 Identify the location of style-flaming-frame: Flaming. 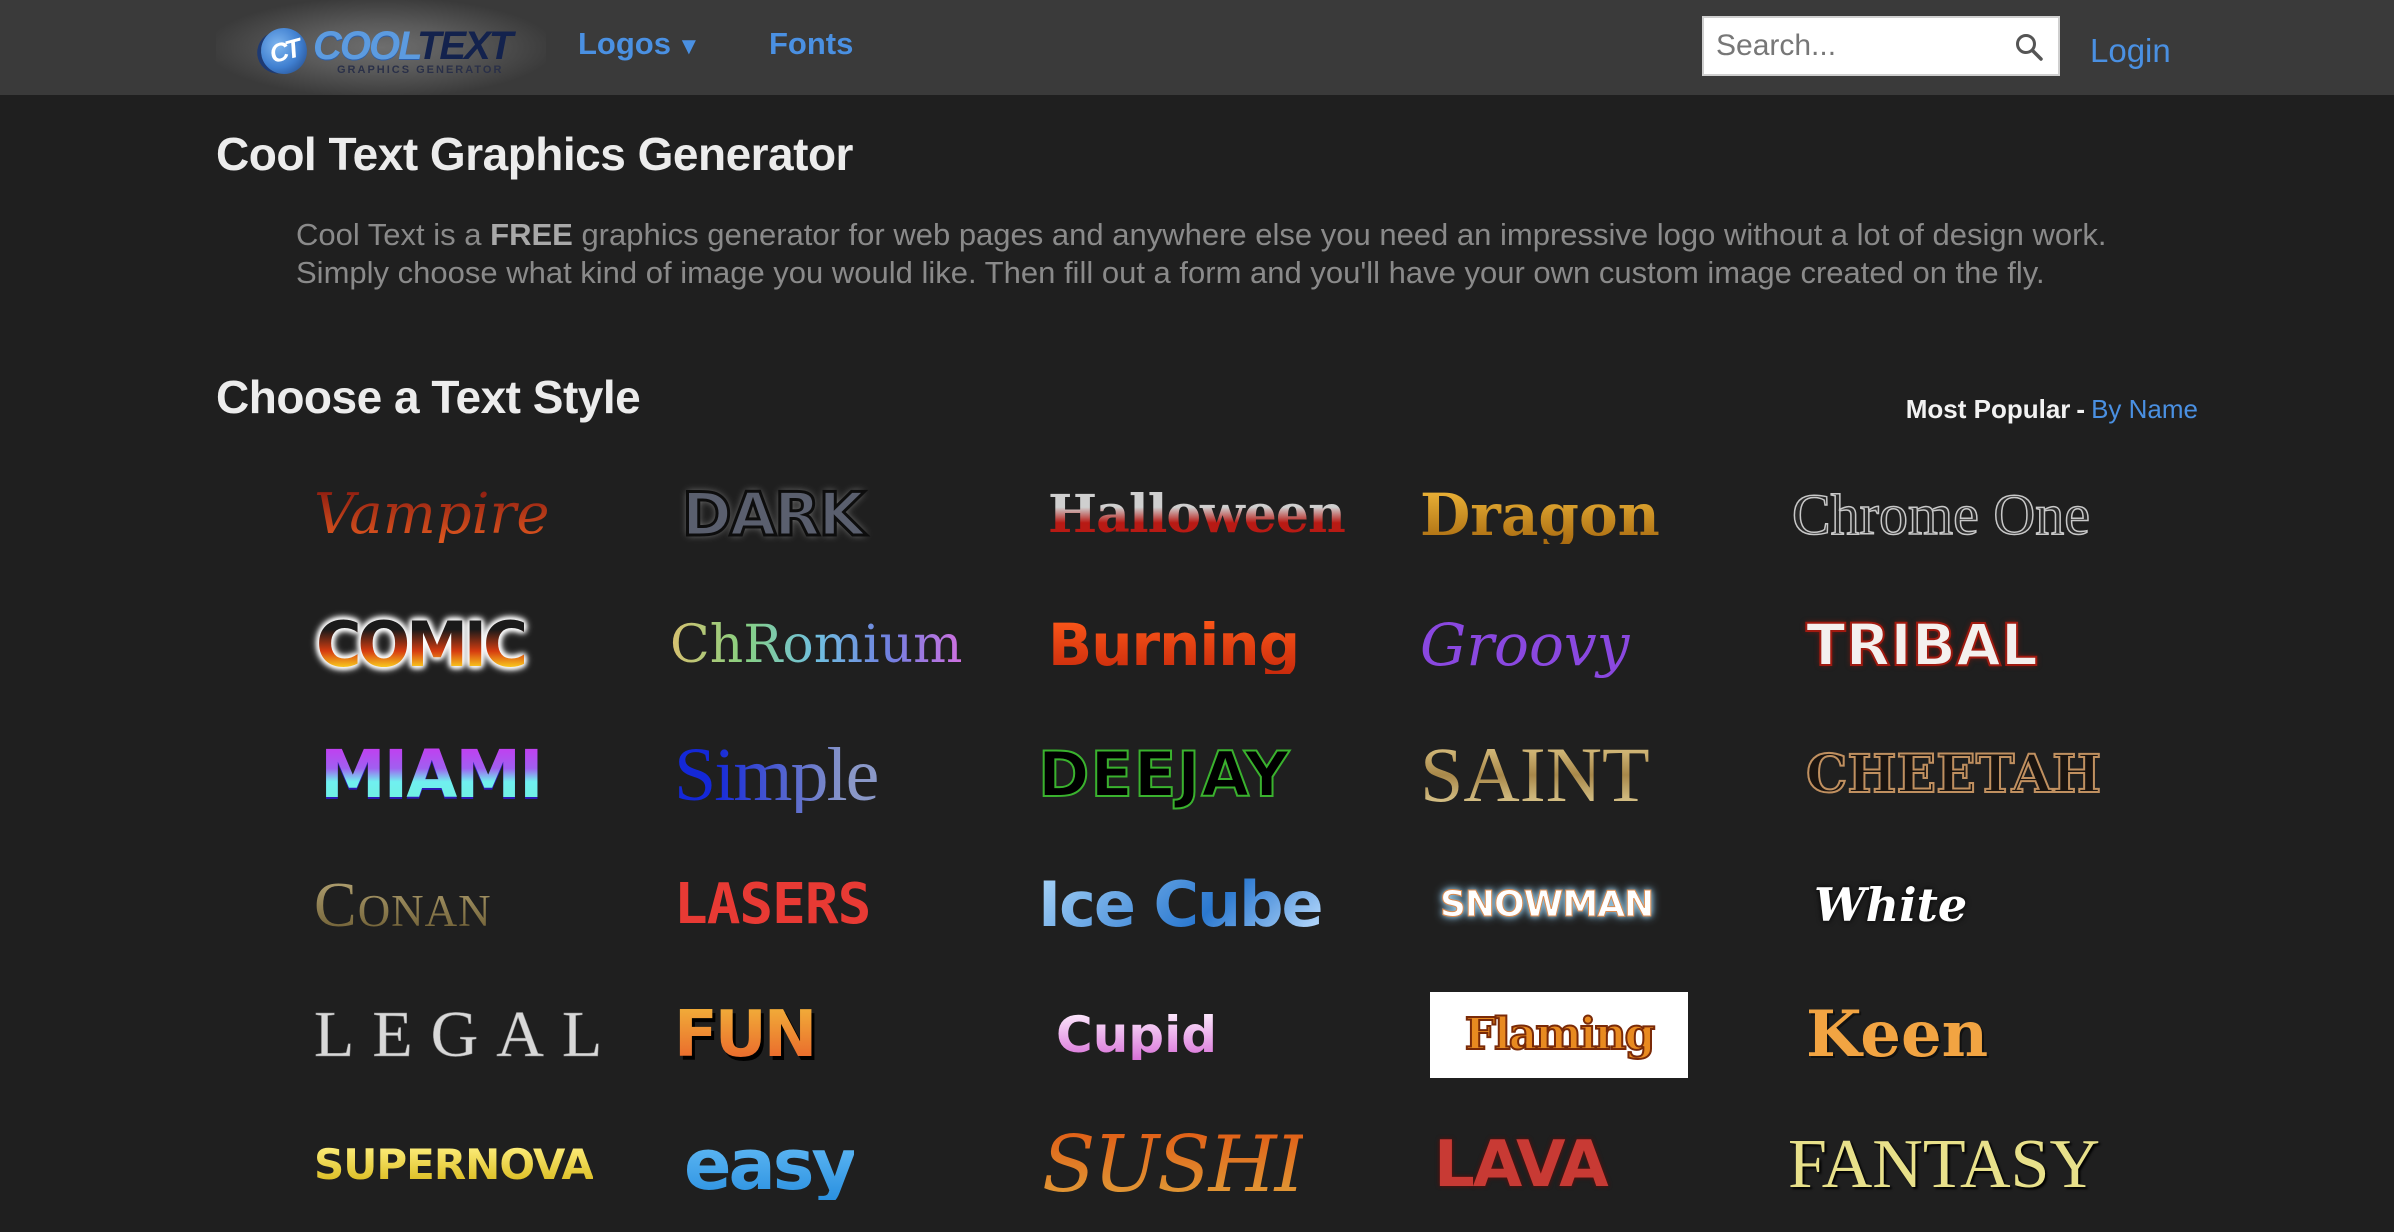
(1559, 1035).